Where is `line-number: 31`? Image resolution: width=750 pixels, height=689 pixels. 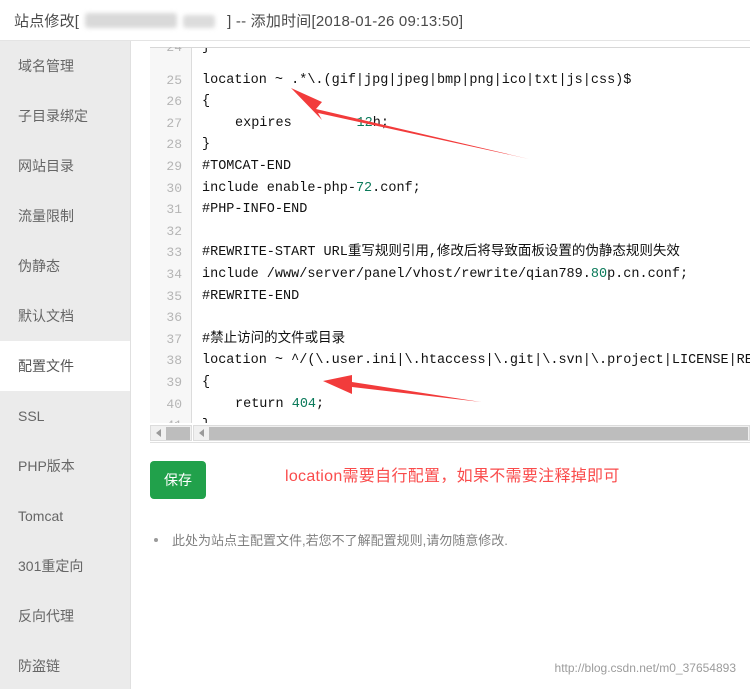 line-number: 31 is located at coordinates (174, 210).